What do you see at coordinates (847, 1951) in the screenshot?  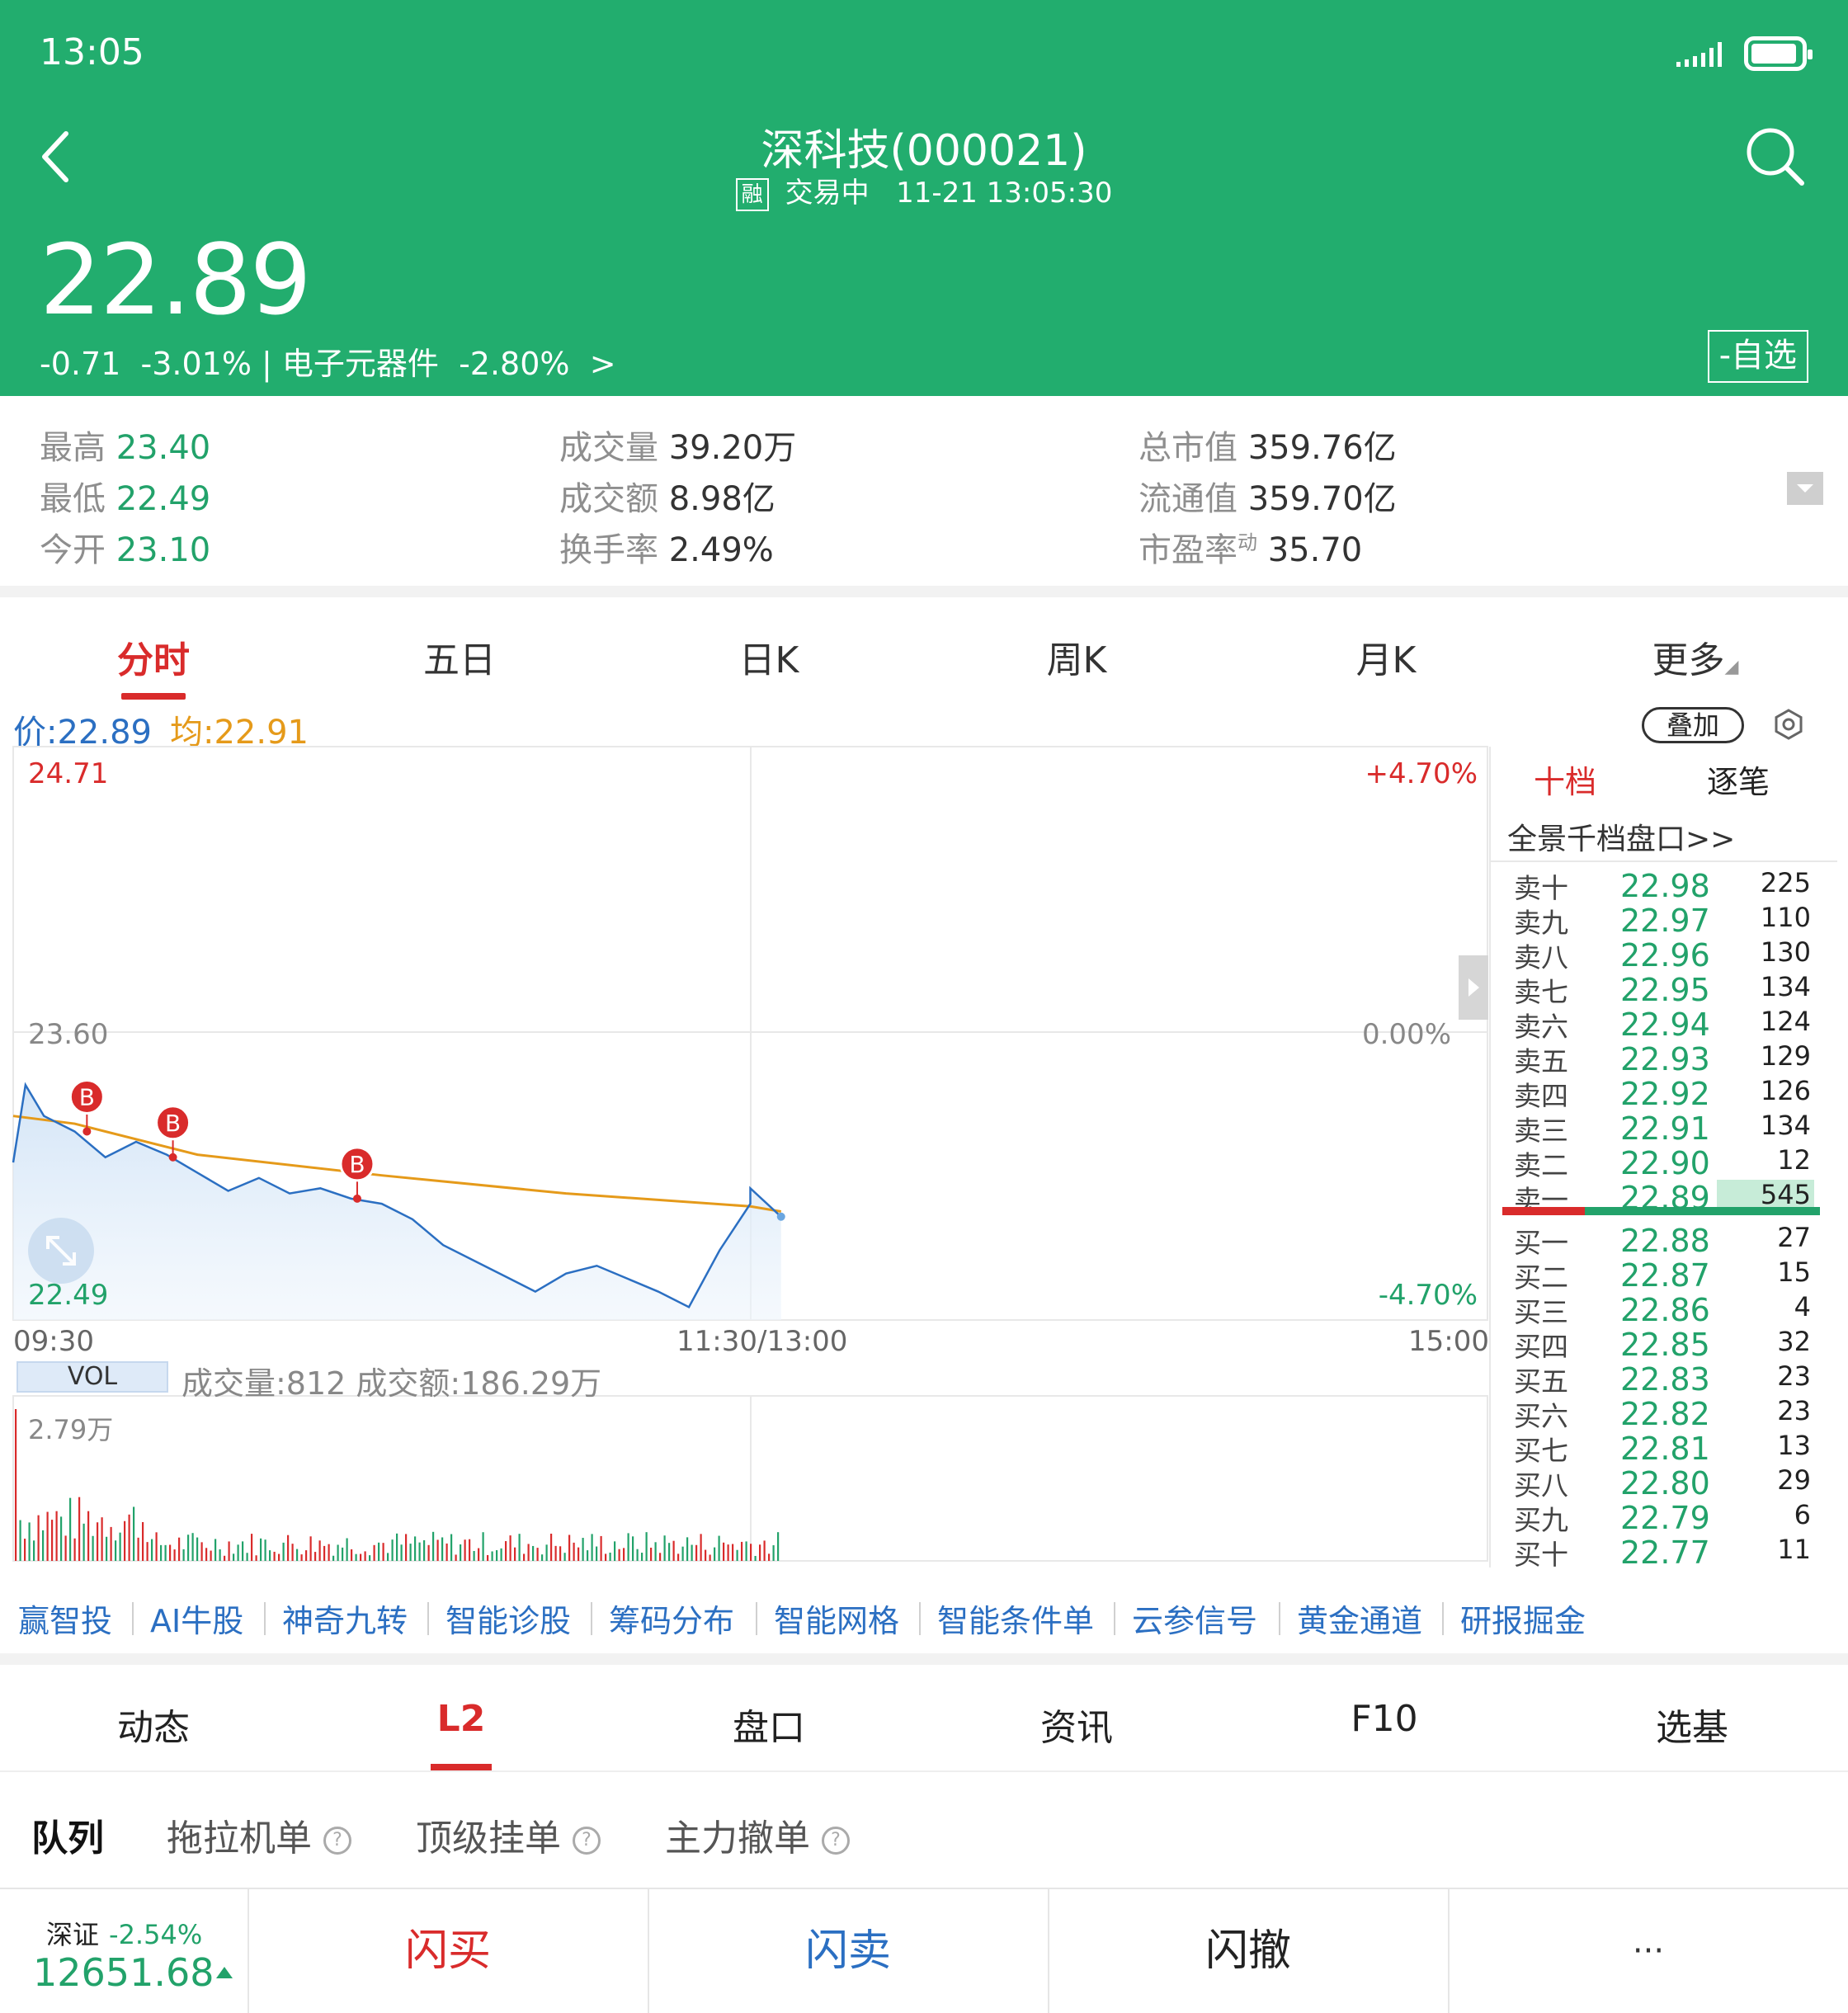 I see `flash-sell-button: 闪卖` at bounding box center [847, 1951].